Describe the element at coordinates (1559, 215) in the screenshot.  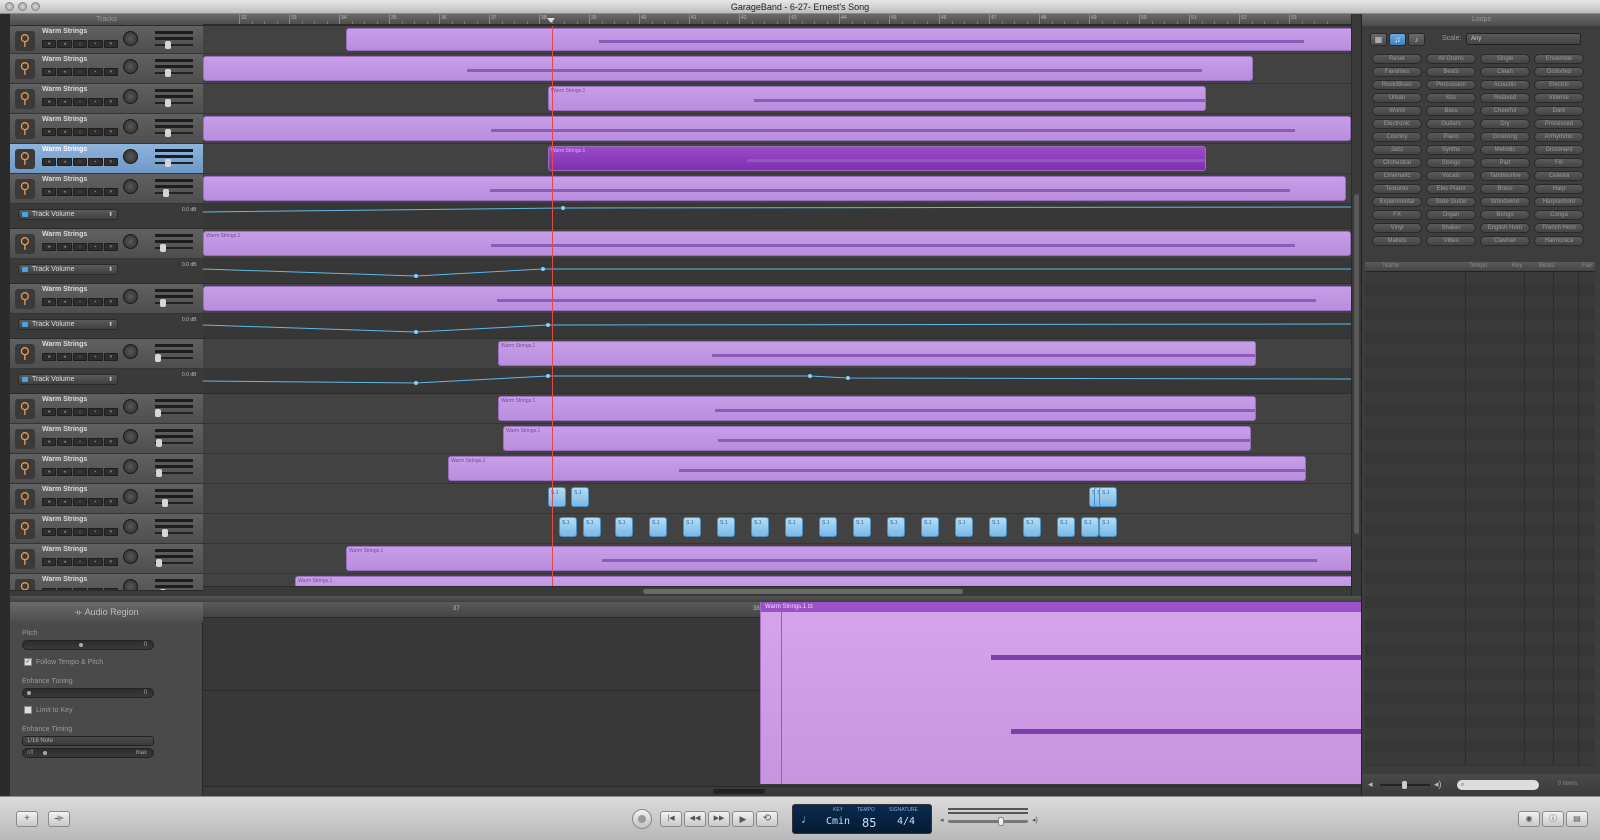
I see `keyword-button-conga: Conga` at that location.